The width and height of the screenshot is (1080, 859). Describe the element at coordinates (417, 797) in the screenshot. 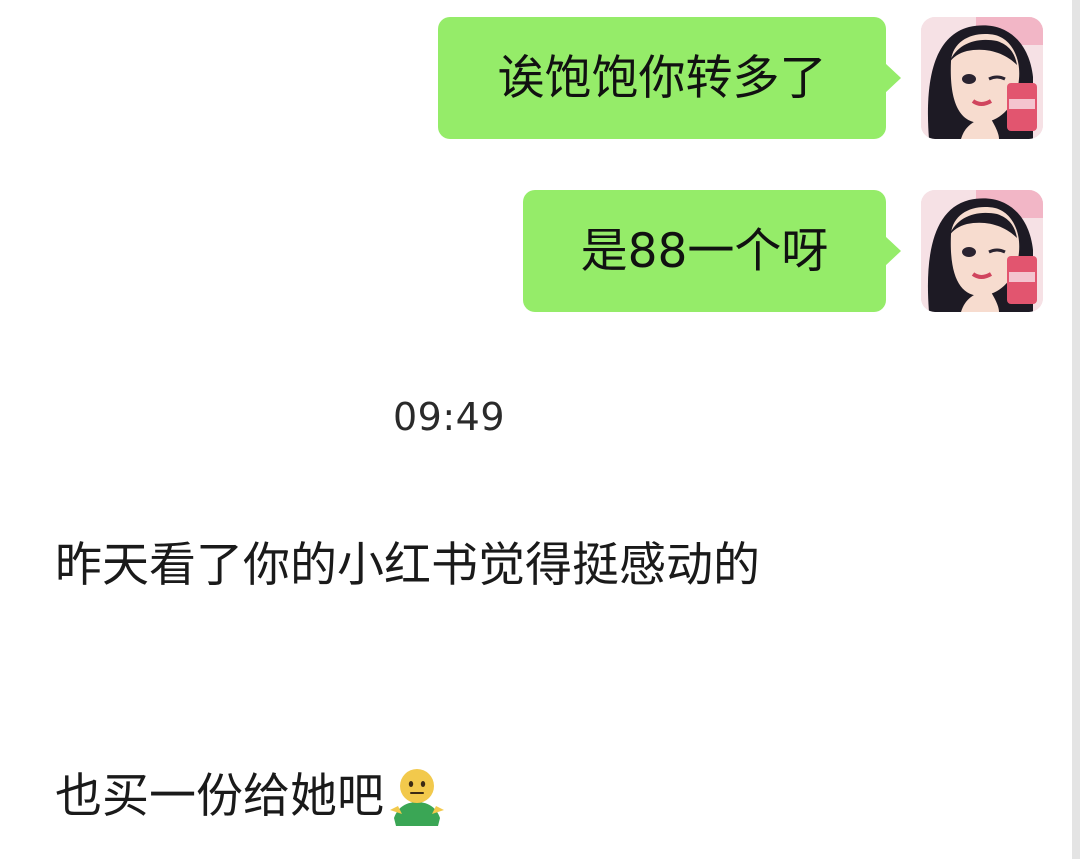

I see `shrug-person-emoji-icon` at that location.